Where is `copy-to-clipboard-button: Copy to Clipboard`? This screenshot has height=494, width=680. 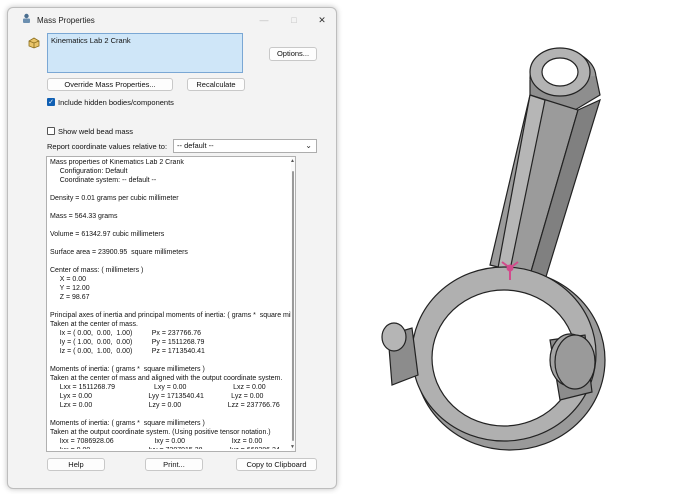
copy-to-clipboard-button: Copy to Clipboard is located at coordinates (276, 464).